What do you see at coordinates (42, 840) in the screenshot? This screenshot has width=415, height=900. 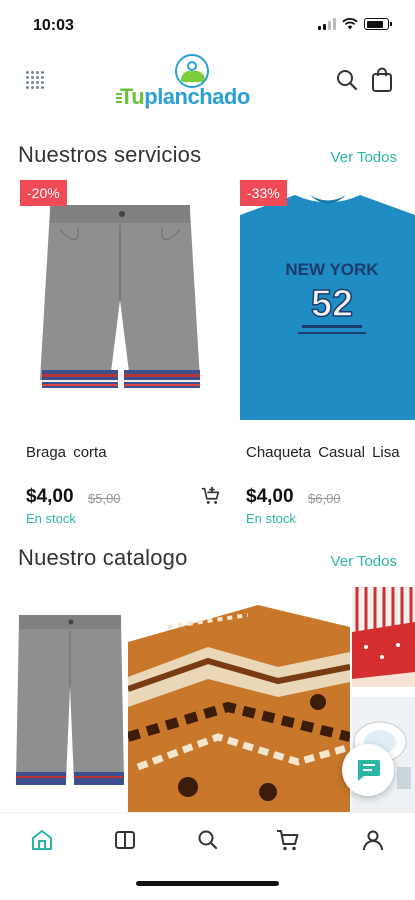 I see `home-icon` at bounding box center [42, 840].